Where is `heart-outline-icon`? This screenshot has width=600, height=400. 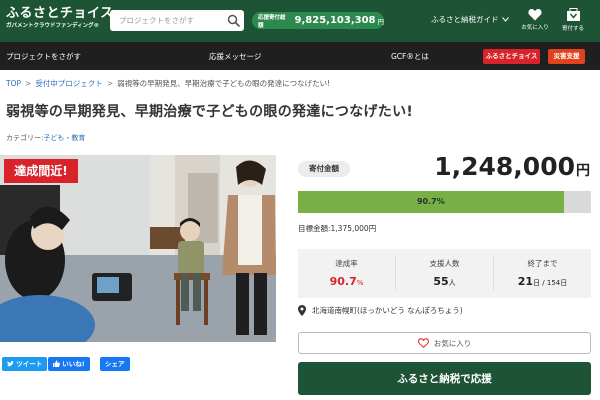 heart-outline-icon is located at coordinates (423, 343).